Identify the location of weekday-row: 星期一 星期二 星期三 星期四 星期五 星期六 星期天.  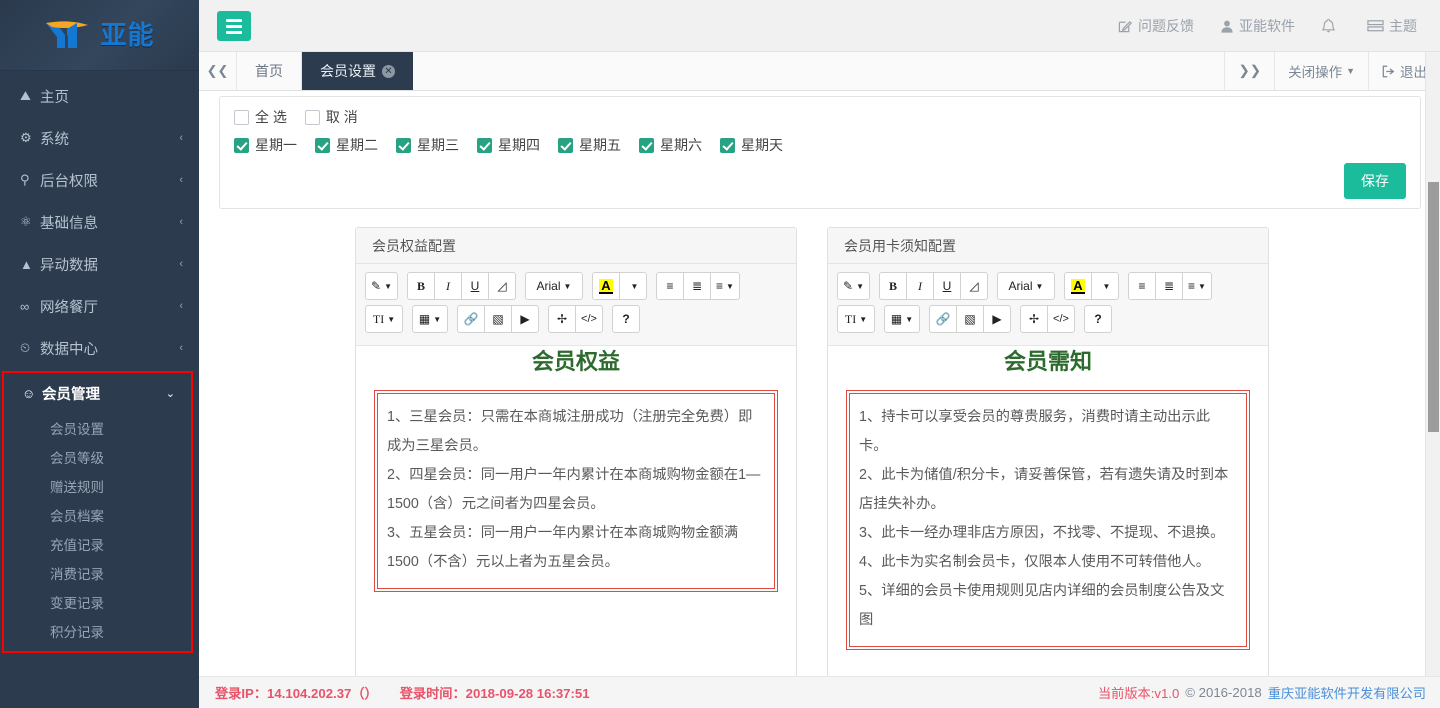
(820, 141).